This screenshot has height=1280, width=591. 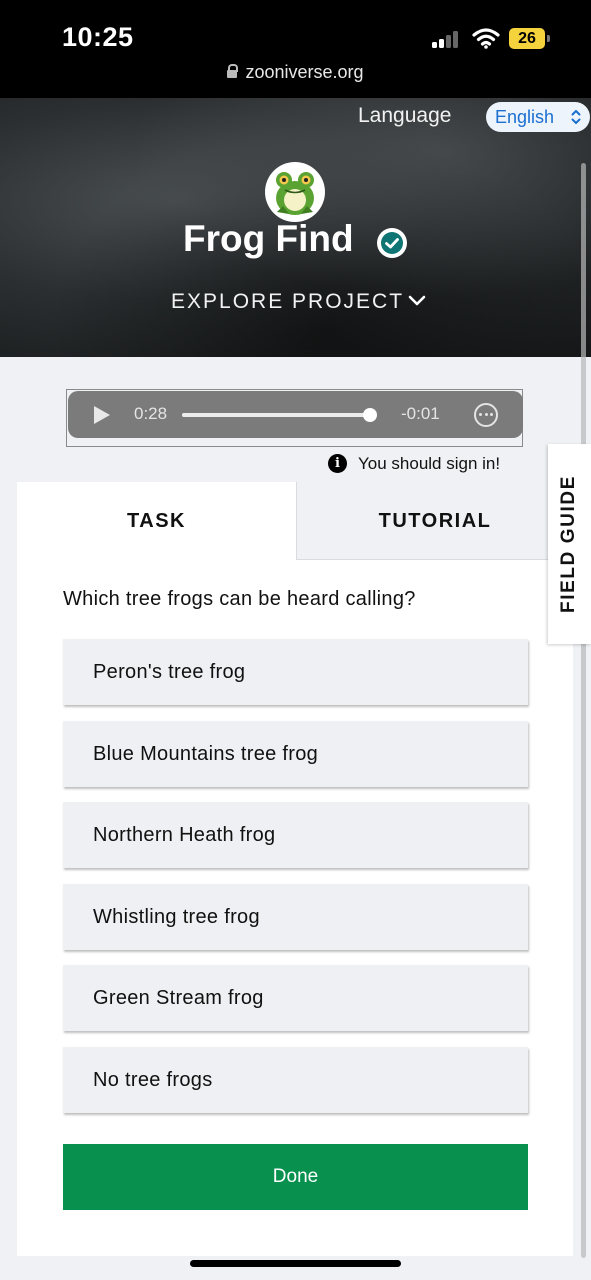 I want to click on info-icon: i, so click(x=337, y=463).